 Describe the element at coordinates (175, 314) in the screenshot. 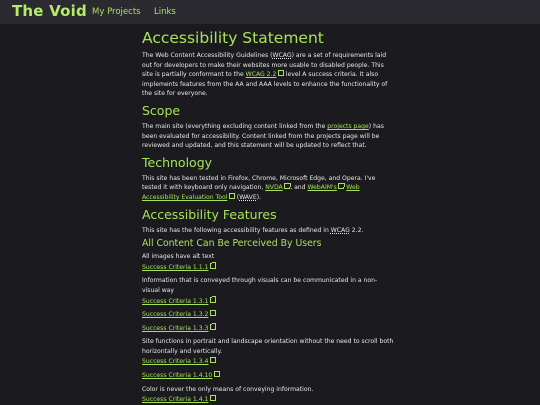

I see `success-criteria-1-3-2-link: Success Criteria 1.3.2` at that location.